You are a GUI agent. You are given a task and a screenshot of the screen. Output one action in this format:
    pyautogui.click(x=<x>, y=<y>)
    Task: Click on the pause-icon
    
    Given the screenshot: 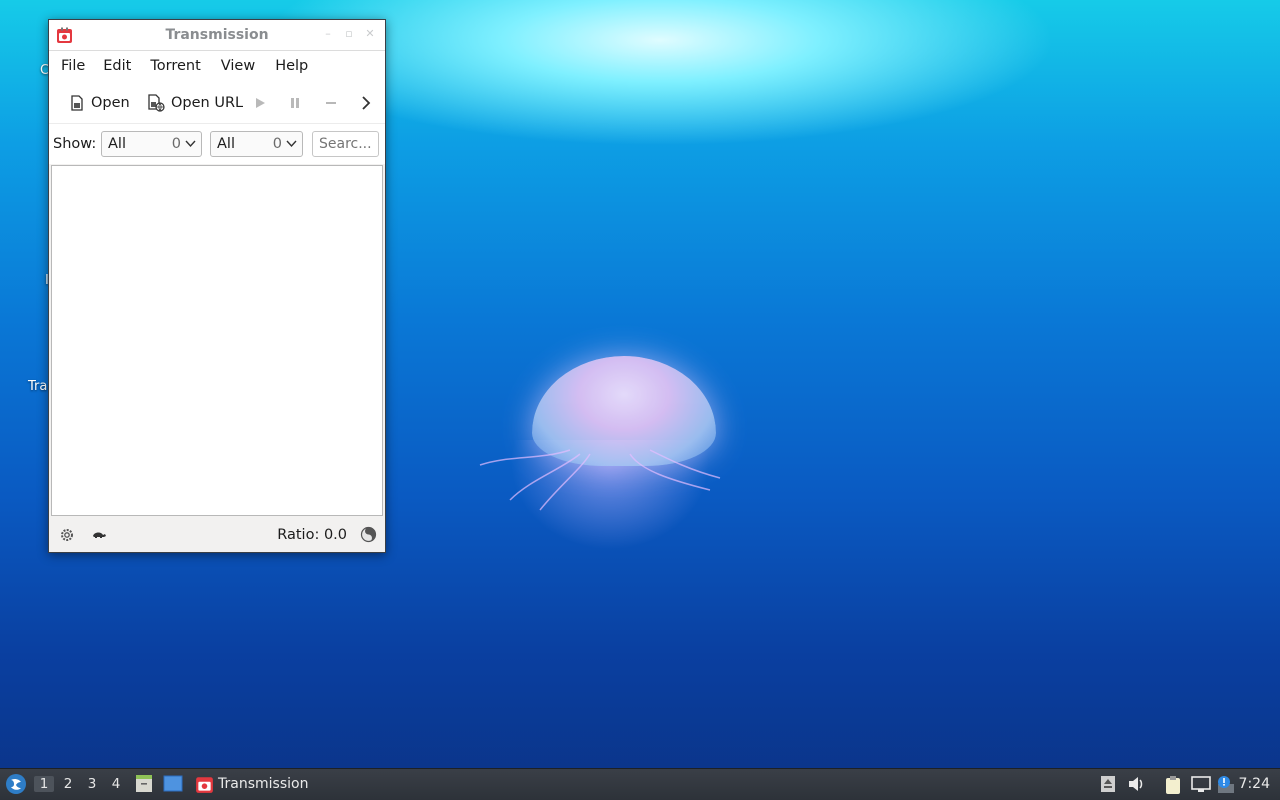 What is the action you would take?
    pyautogui.click(x=295, y=103)
    